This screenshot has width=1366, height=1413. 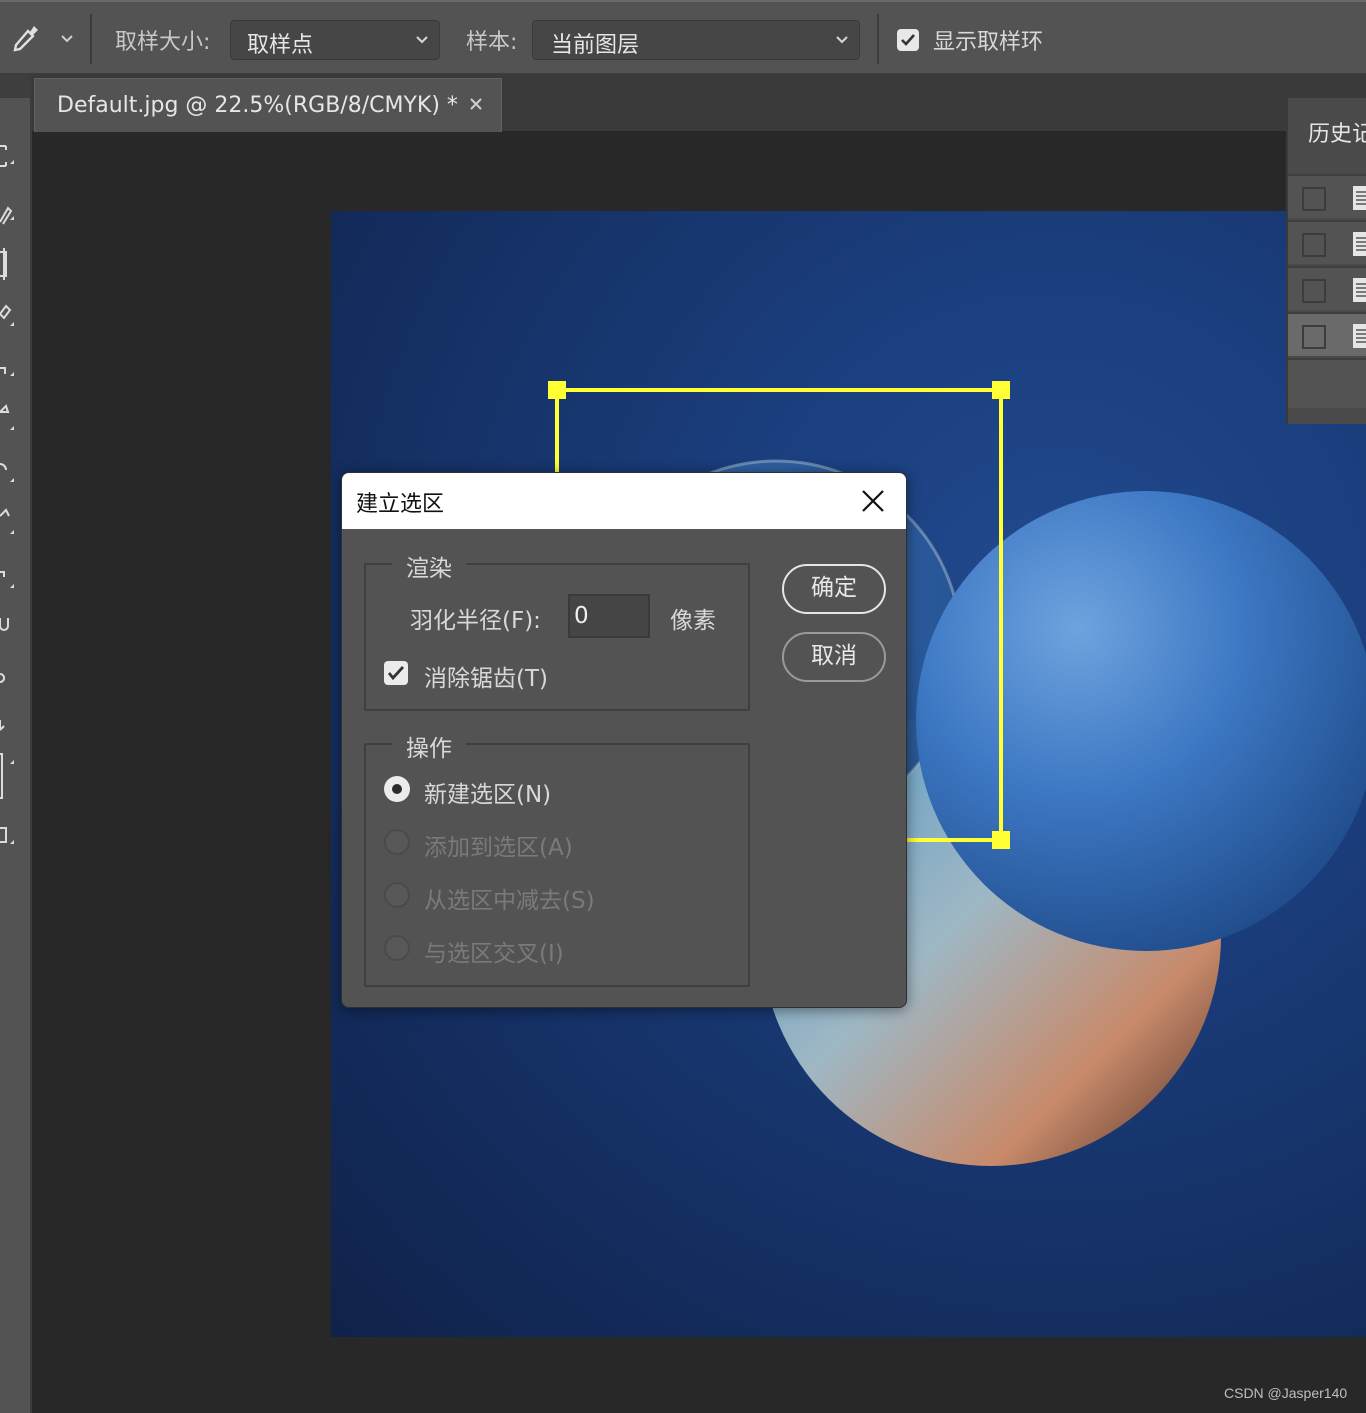 I want to click on sample-label: 样本:, so click(x=492, y=42).